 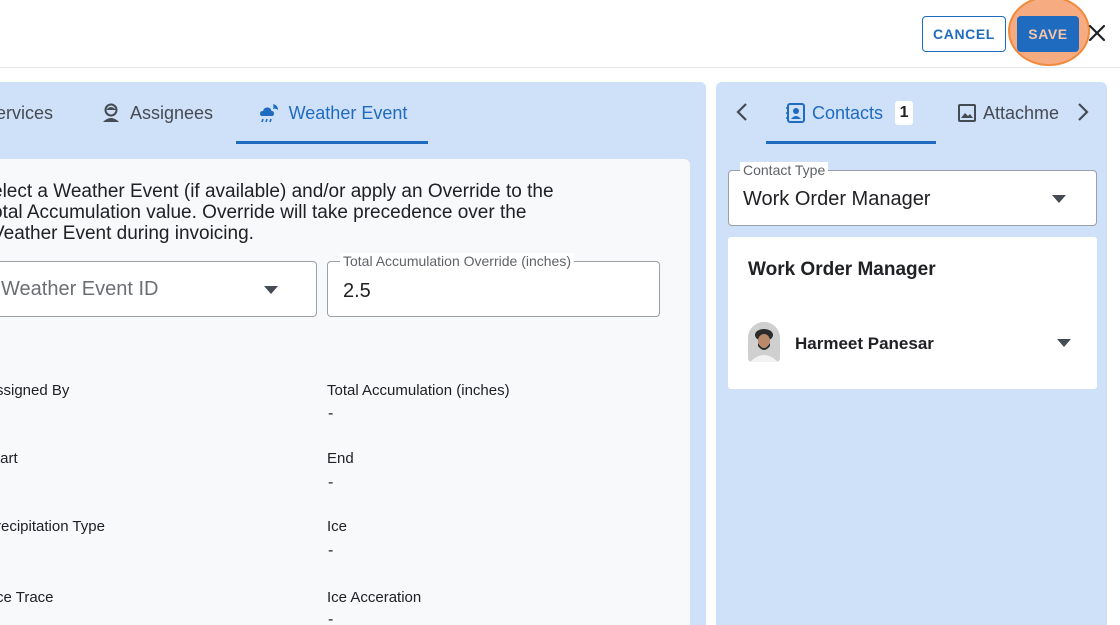 I want to click on save-button: SAVE, so click(x=1048, y=34).